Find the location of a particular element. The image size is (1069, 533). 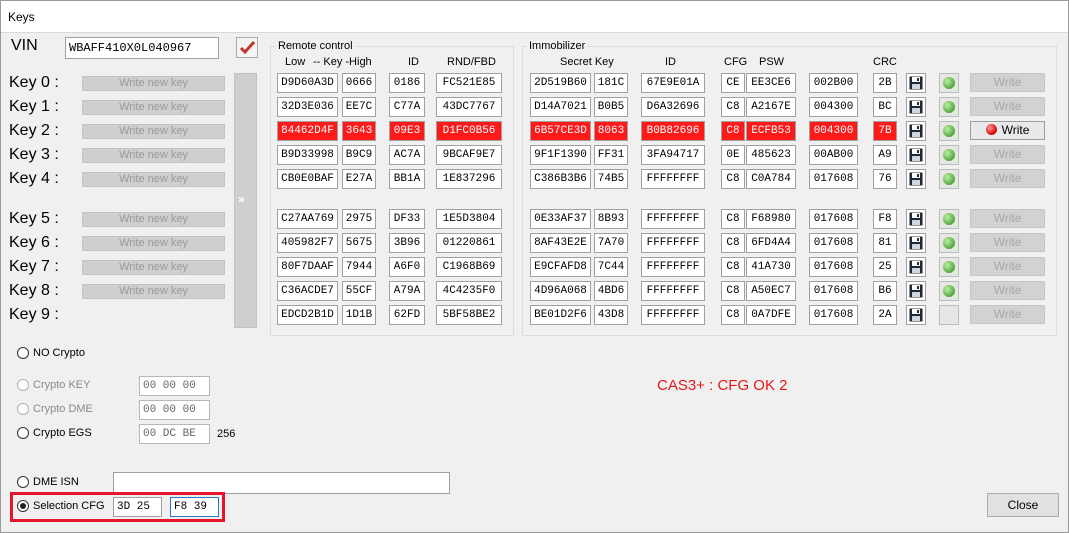

write-button-3: Write is located at coordinates (1007, 154).